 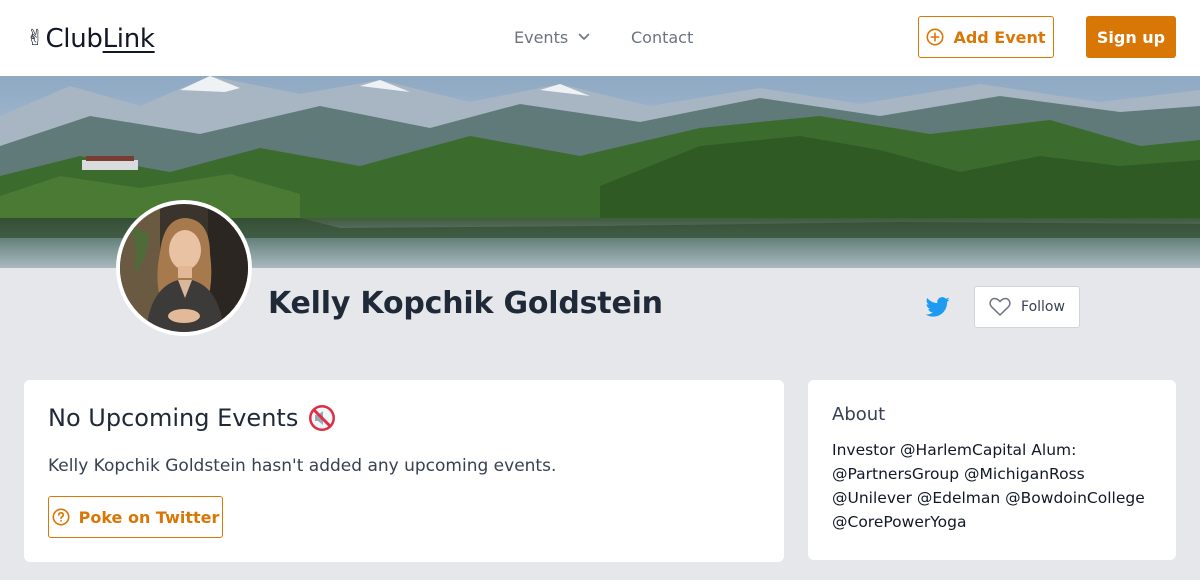 I want to click on upcoming-events-title: No Upcoming Events, so click(x=173, y=418).